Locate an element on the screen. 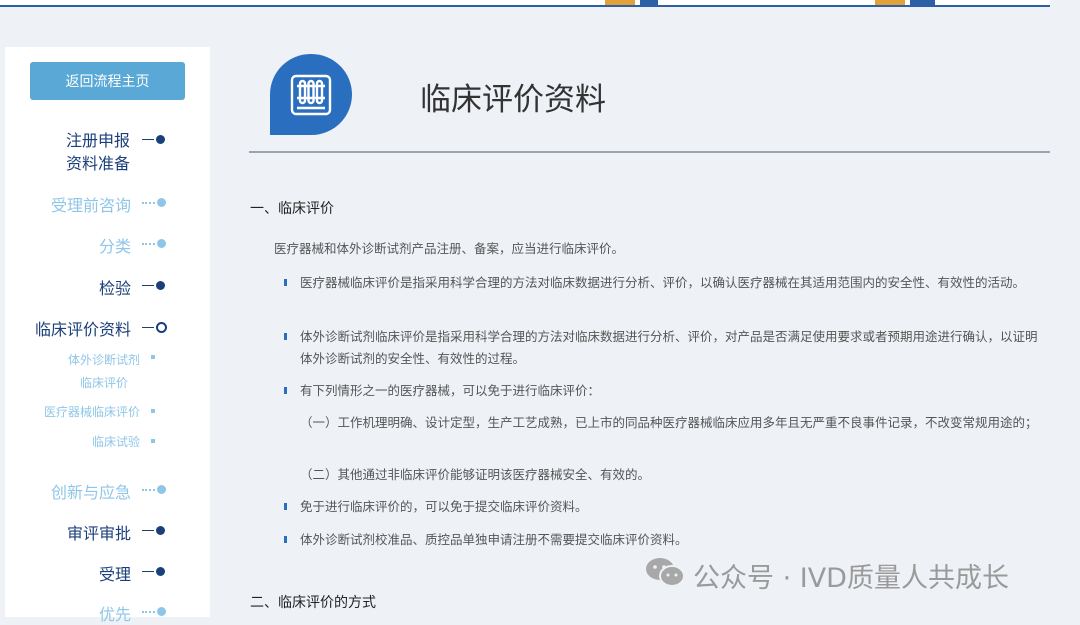 This screenshot has width=1080, height=625. subnav-ivd-clinical-evaluation: 体外诊断试剂 临床评价 is located at coordinates (104, 372).